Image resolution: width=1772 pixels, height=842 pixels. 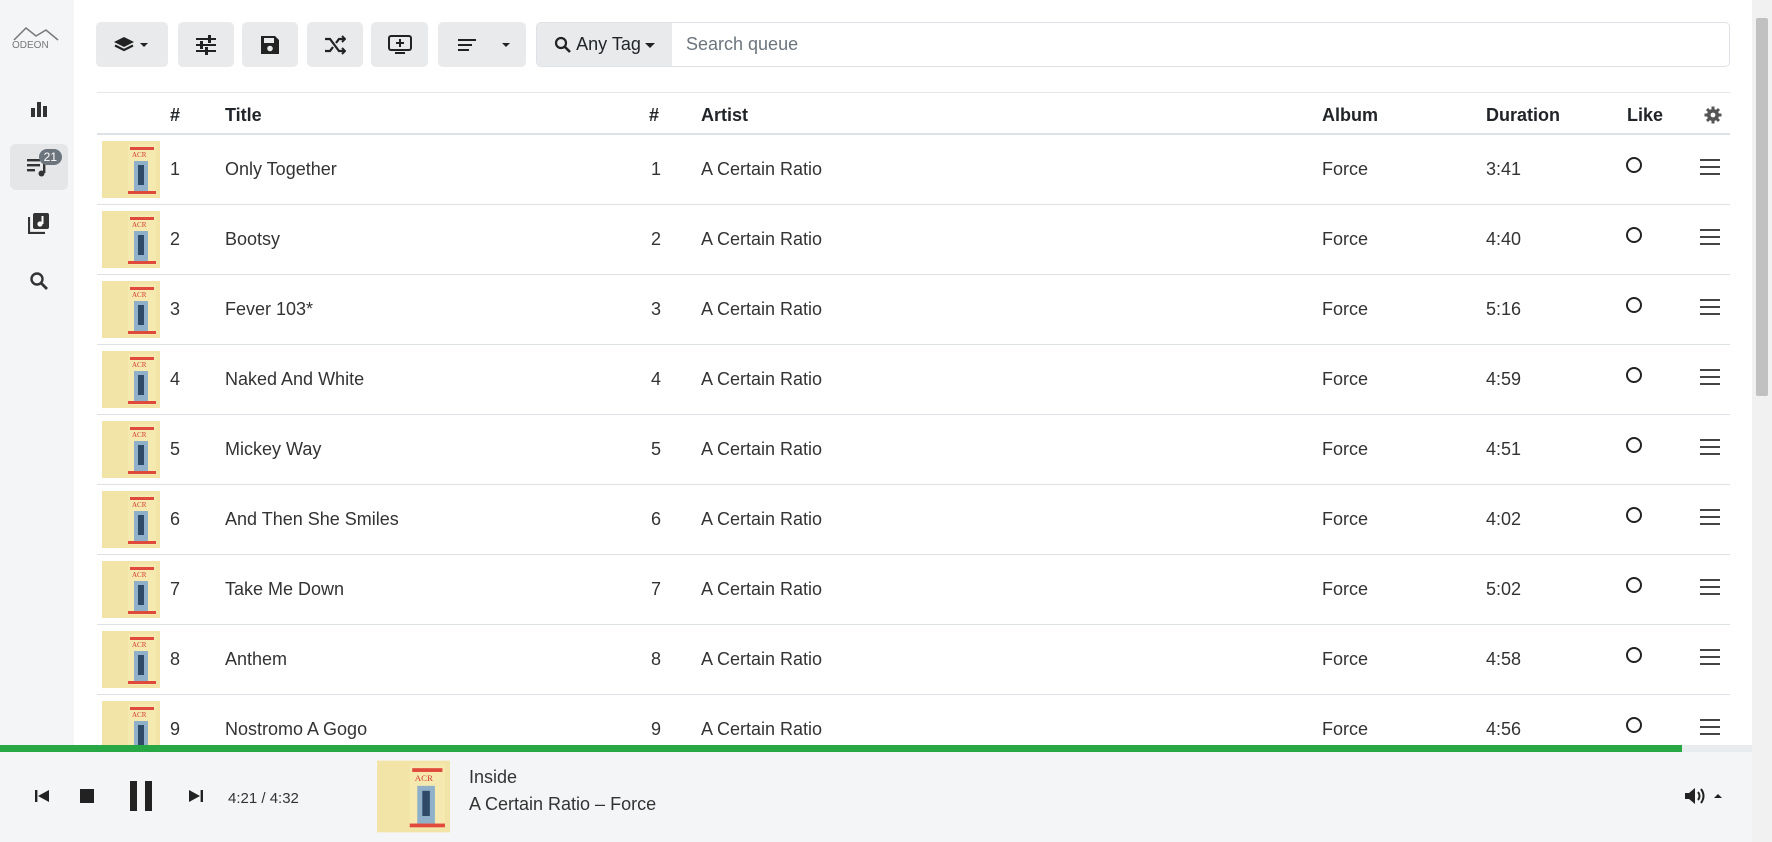 I want to click on stop-icon, so click(x=87, y=796).